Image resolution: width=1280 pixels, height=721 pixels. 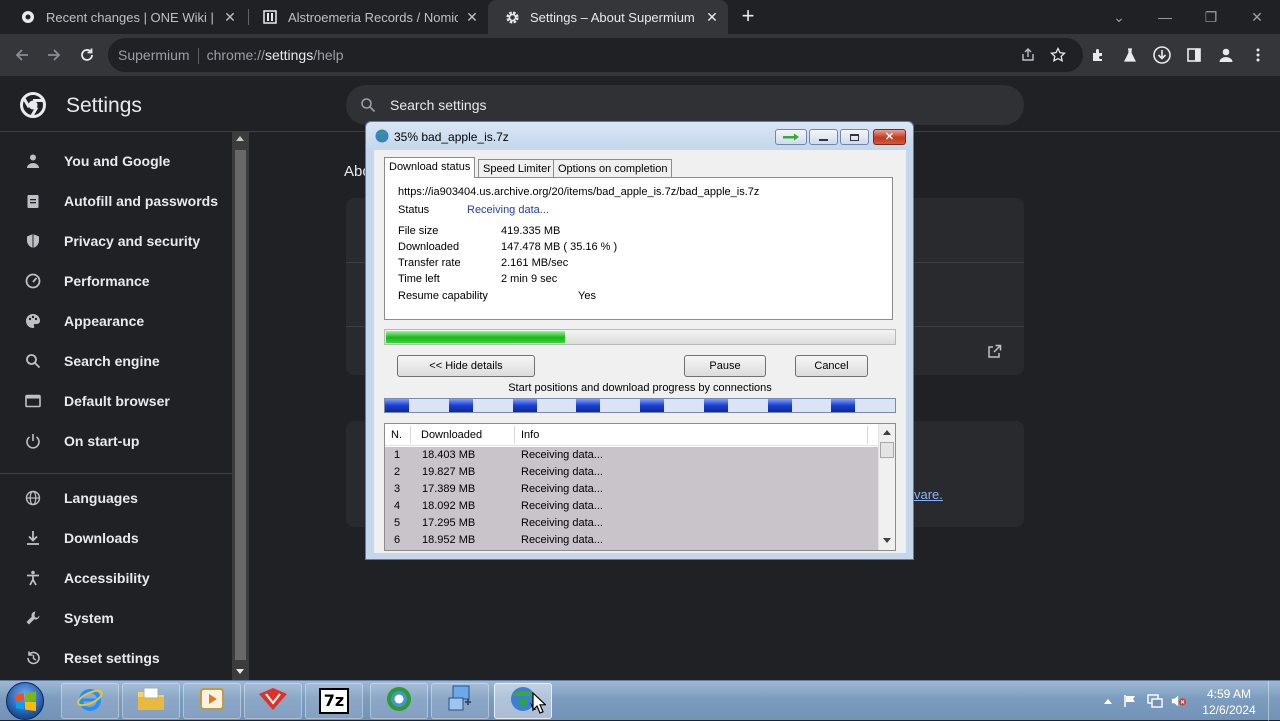 What do you see at coordinates (1165, 17) in the screenshot?
I see `minimize-icon: —` at bounding box center [1165, 17].